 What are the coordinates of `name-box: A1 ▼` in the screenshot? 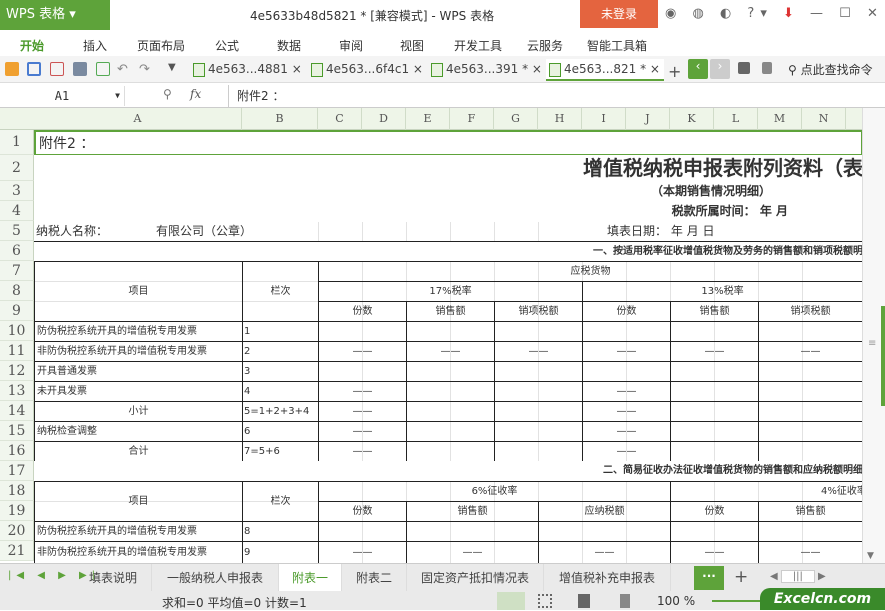 It's located at (62, 96).